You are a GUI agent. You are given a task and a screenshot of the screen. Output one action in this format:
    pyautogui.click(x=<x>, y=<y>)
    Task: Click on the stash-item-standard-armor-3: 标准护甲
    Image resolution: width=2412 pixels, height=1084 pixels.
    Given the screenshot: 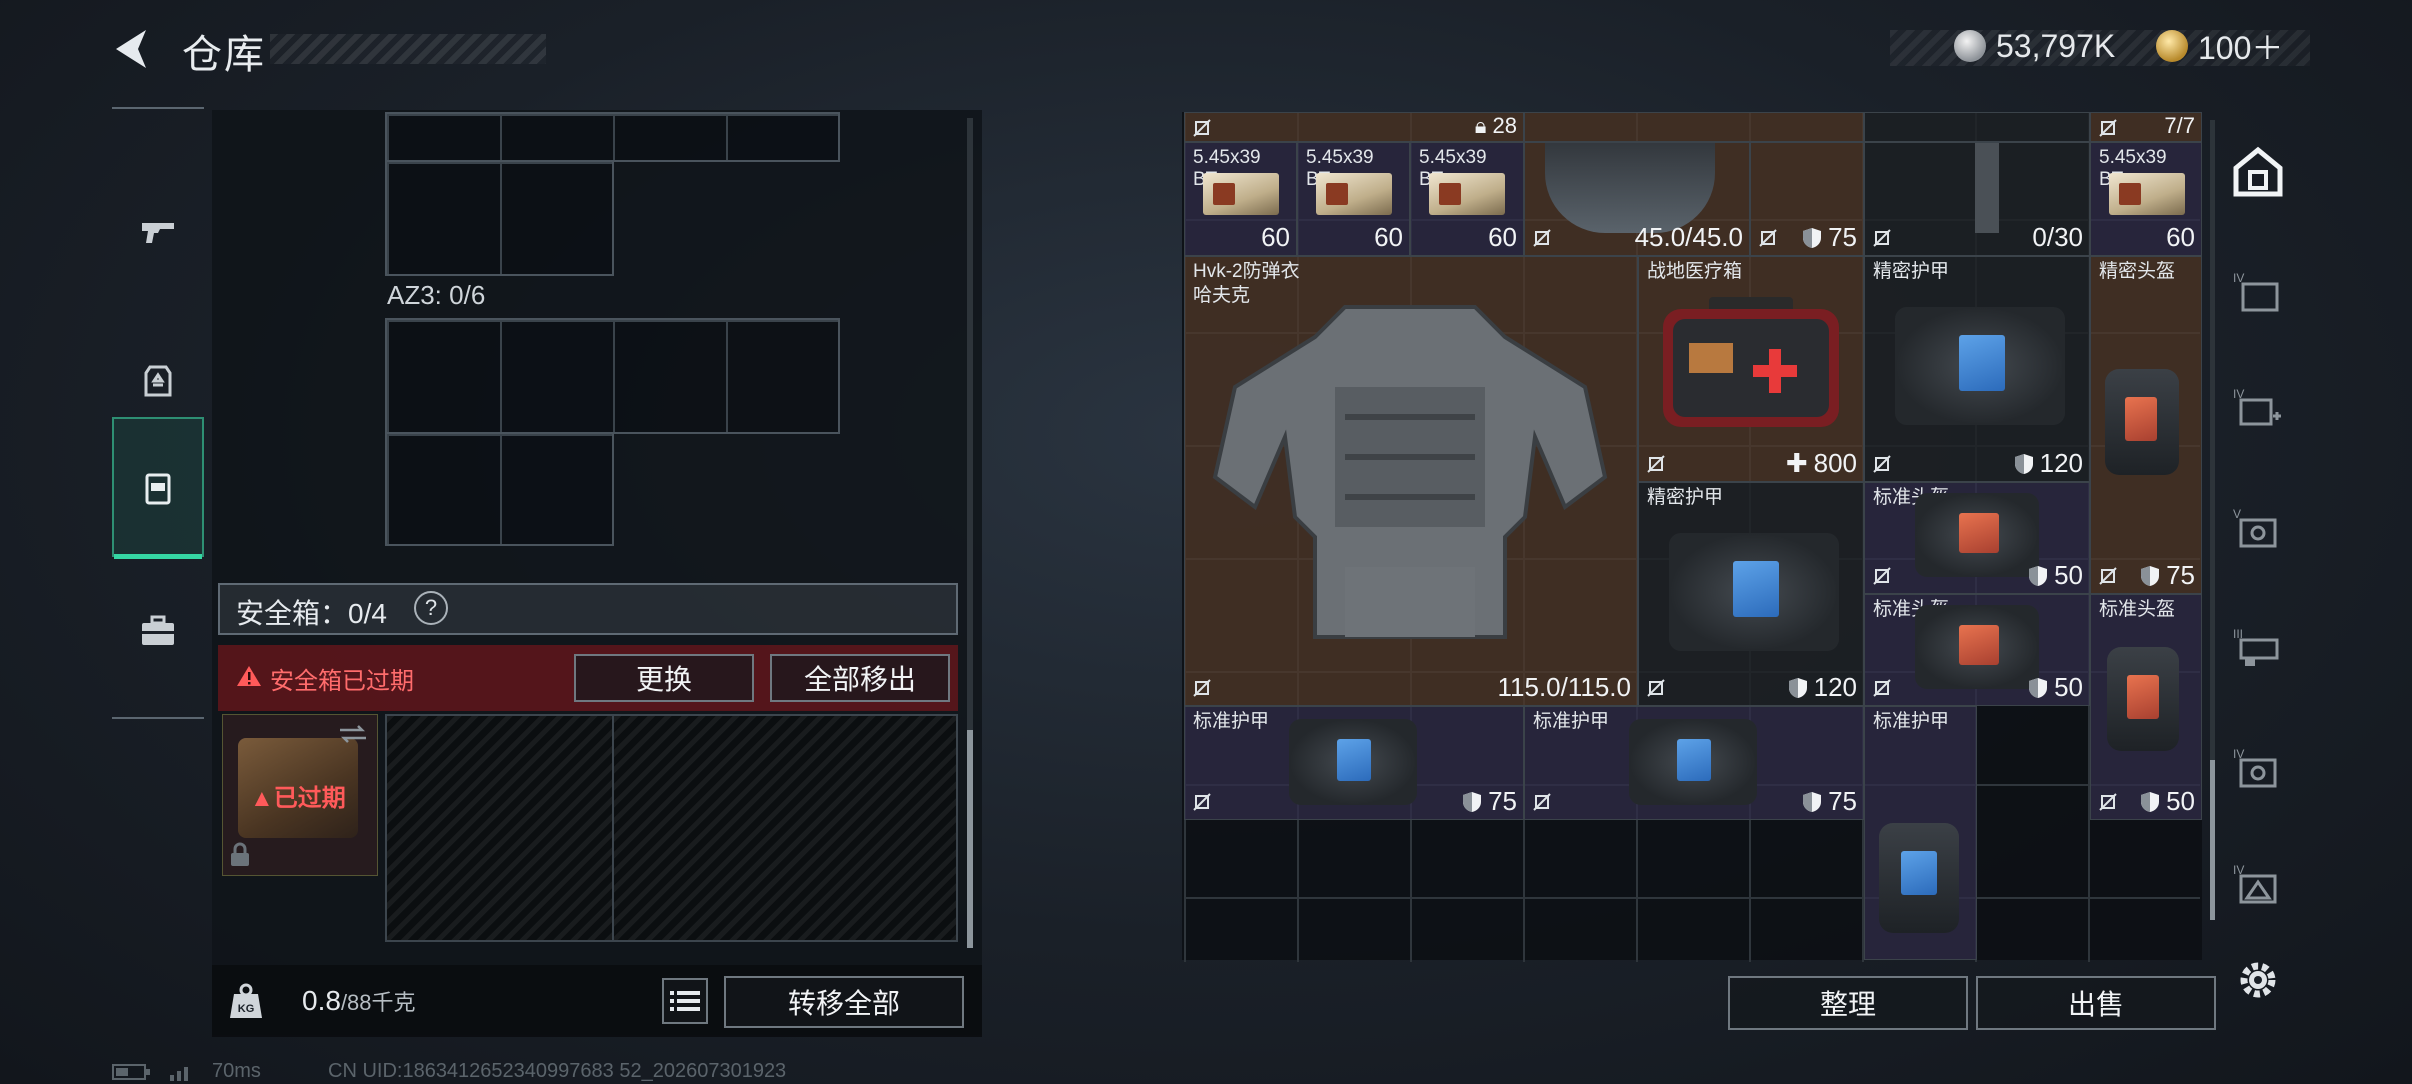 What is the action you would take?
    pyautogui.click(x=1920, y=833)
    